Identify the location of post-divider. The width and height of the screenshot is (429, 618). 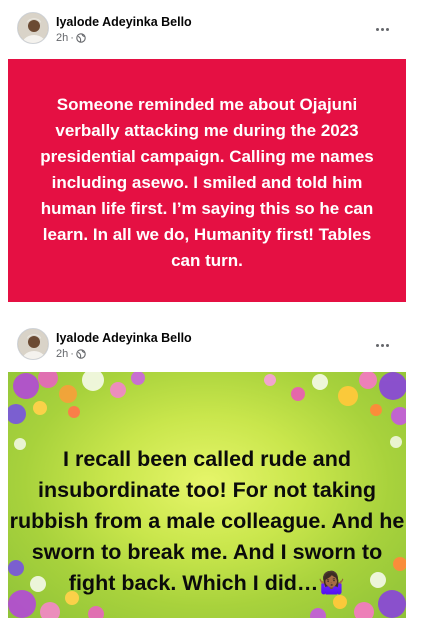
(214, 315).